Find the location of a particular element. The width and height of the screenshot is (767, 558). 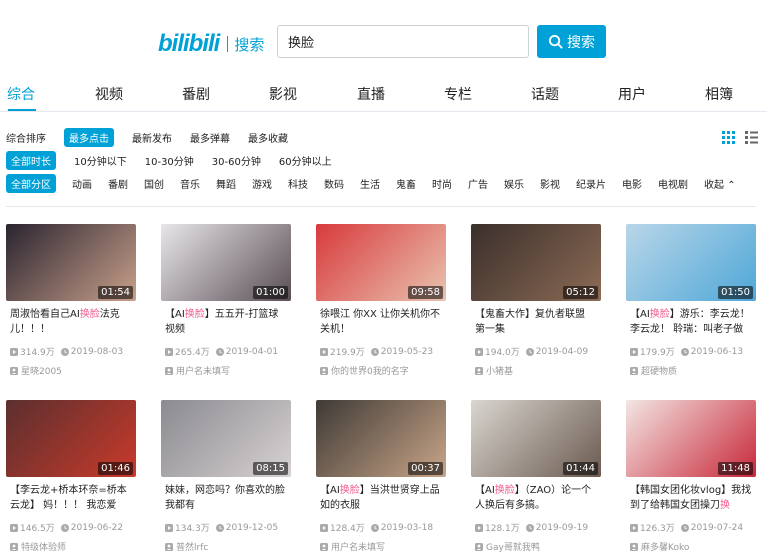

video-title: 【韩国女团化妆vlog】我找到了给韩国女团操刀换 is located at coordinates (691, 498).